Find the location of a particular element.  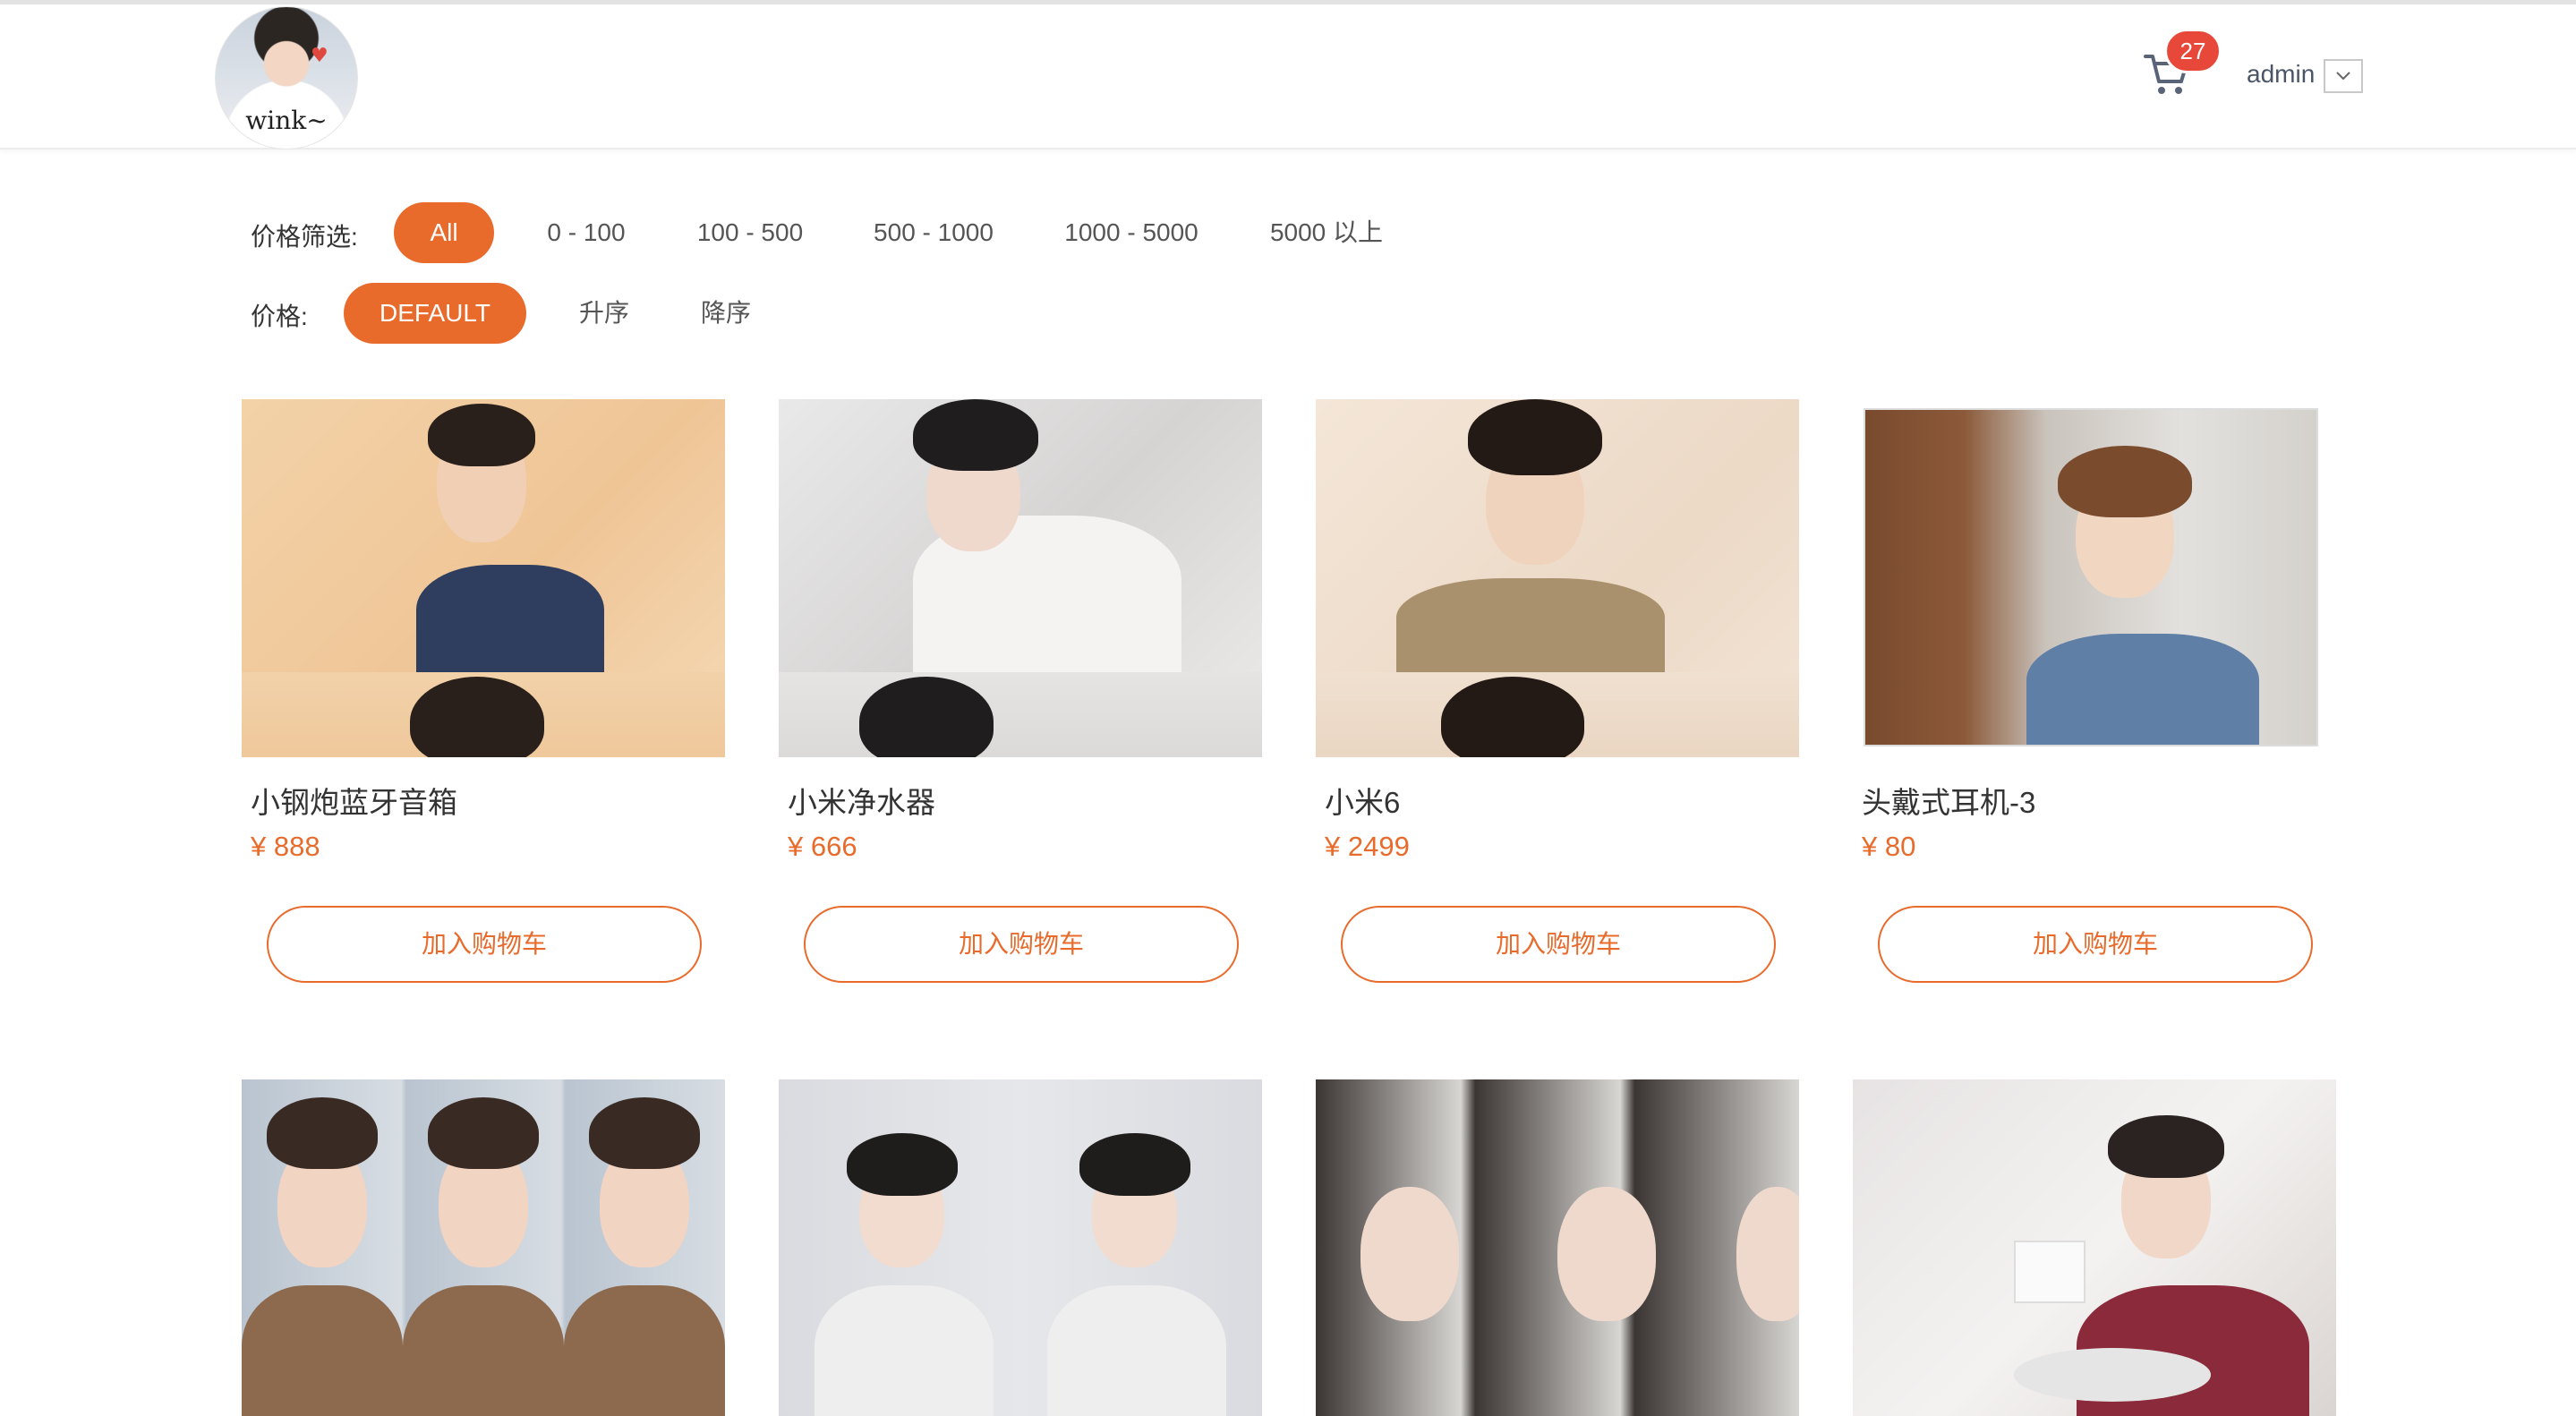

price-filter-all: All is located at coordinates (444, 232).